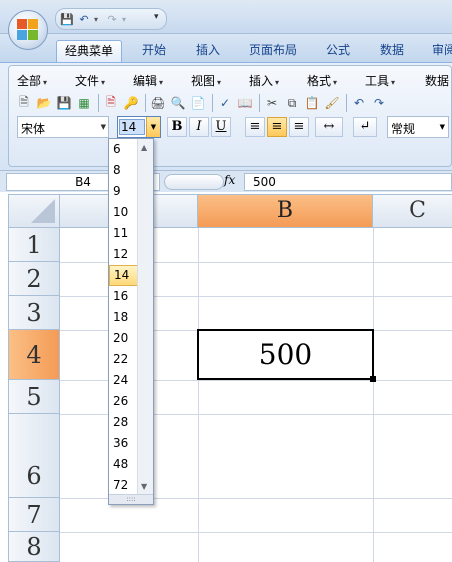 Image resolution: width=452 pixels, height=562 pixels. What do you see at coordinates (131, 103) in the screenshot?
I see `permission-icon: 🔑` at bounding box center [131, 103].